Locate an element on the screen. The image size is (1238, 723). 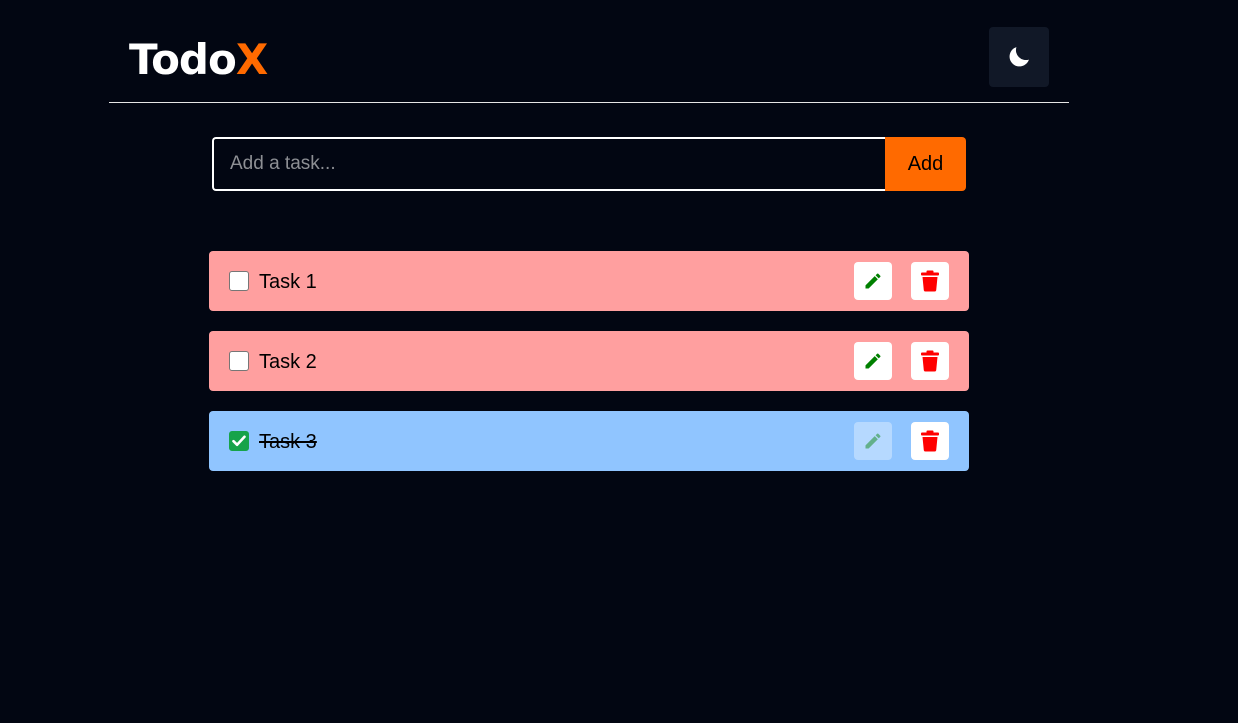
task-item: Task 3 is located at coordinates (589, 441).